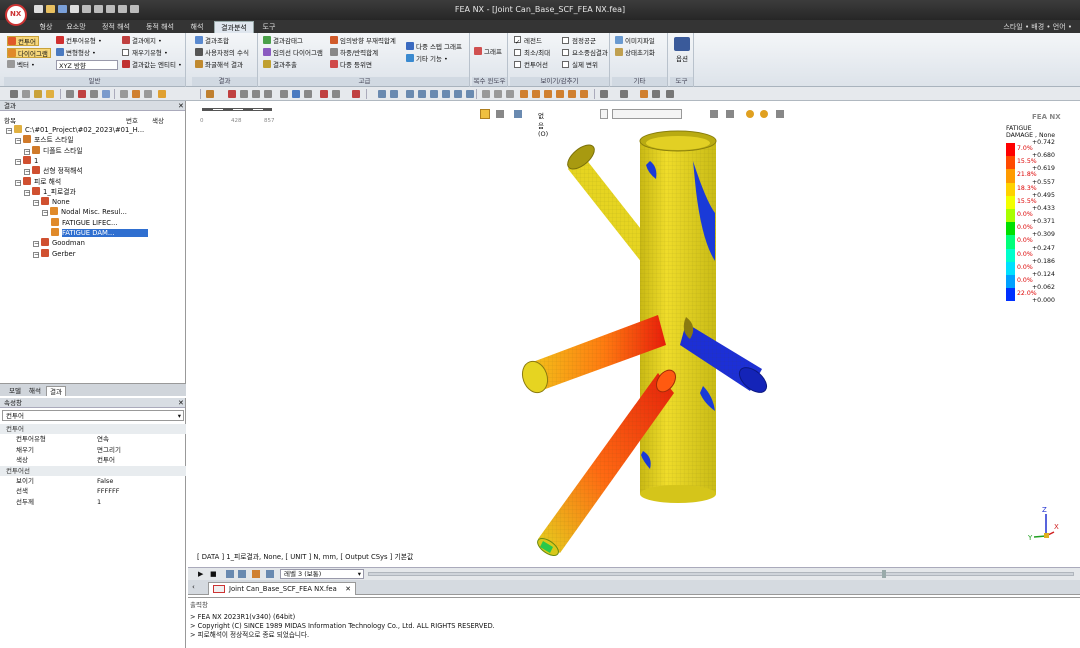 This screenshot has width=1080, height=648. Describe the element at coordinates (50, 9) in the screenshot. I see `open-file-icon` at that location.